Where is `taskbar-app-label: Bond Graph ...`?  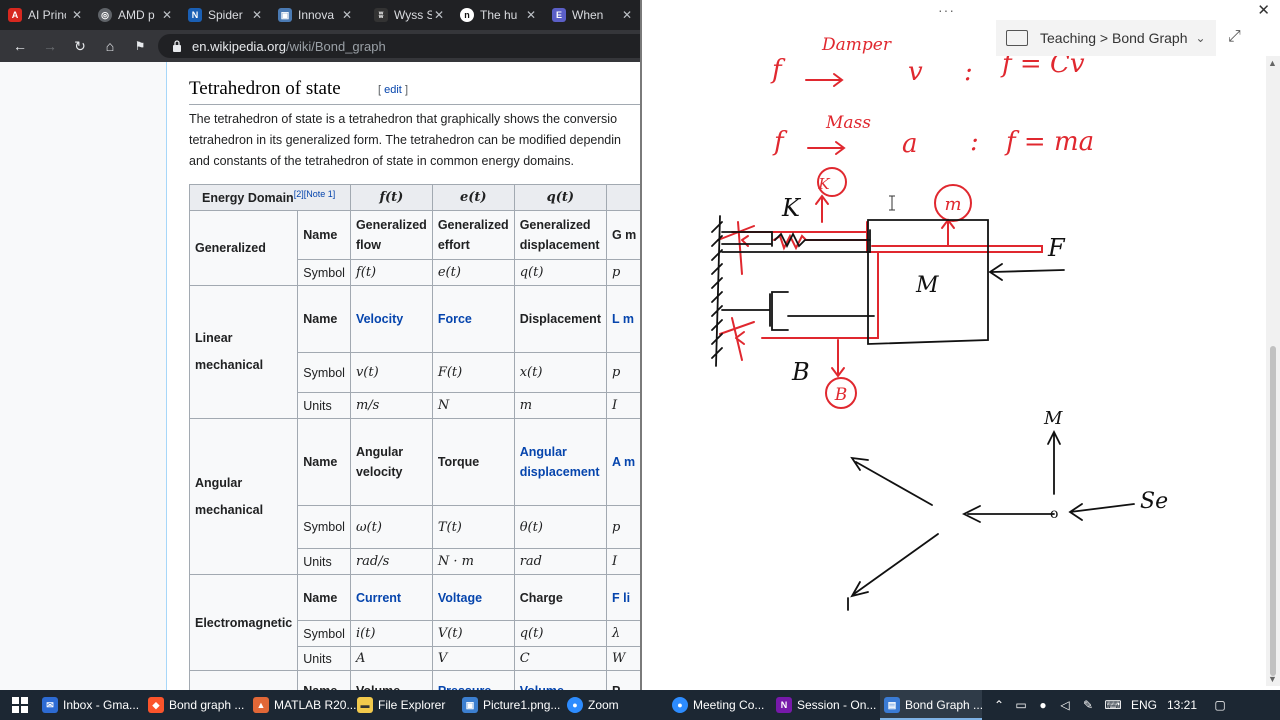
taskbar-app-label: Bond Graph ... is located at coordinates (944, 705).